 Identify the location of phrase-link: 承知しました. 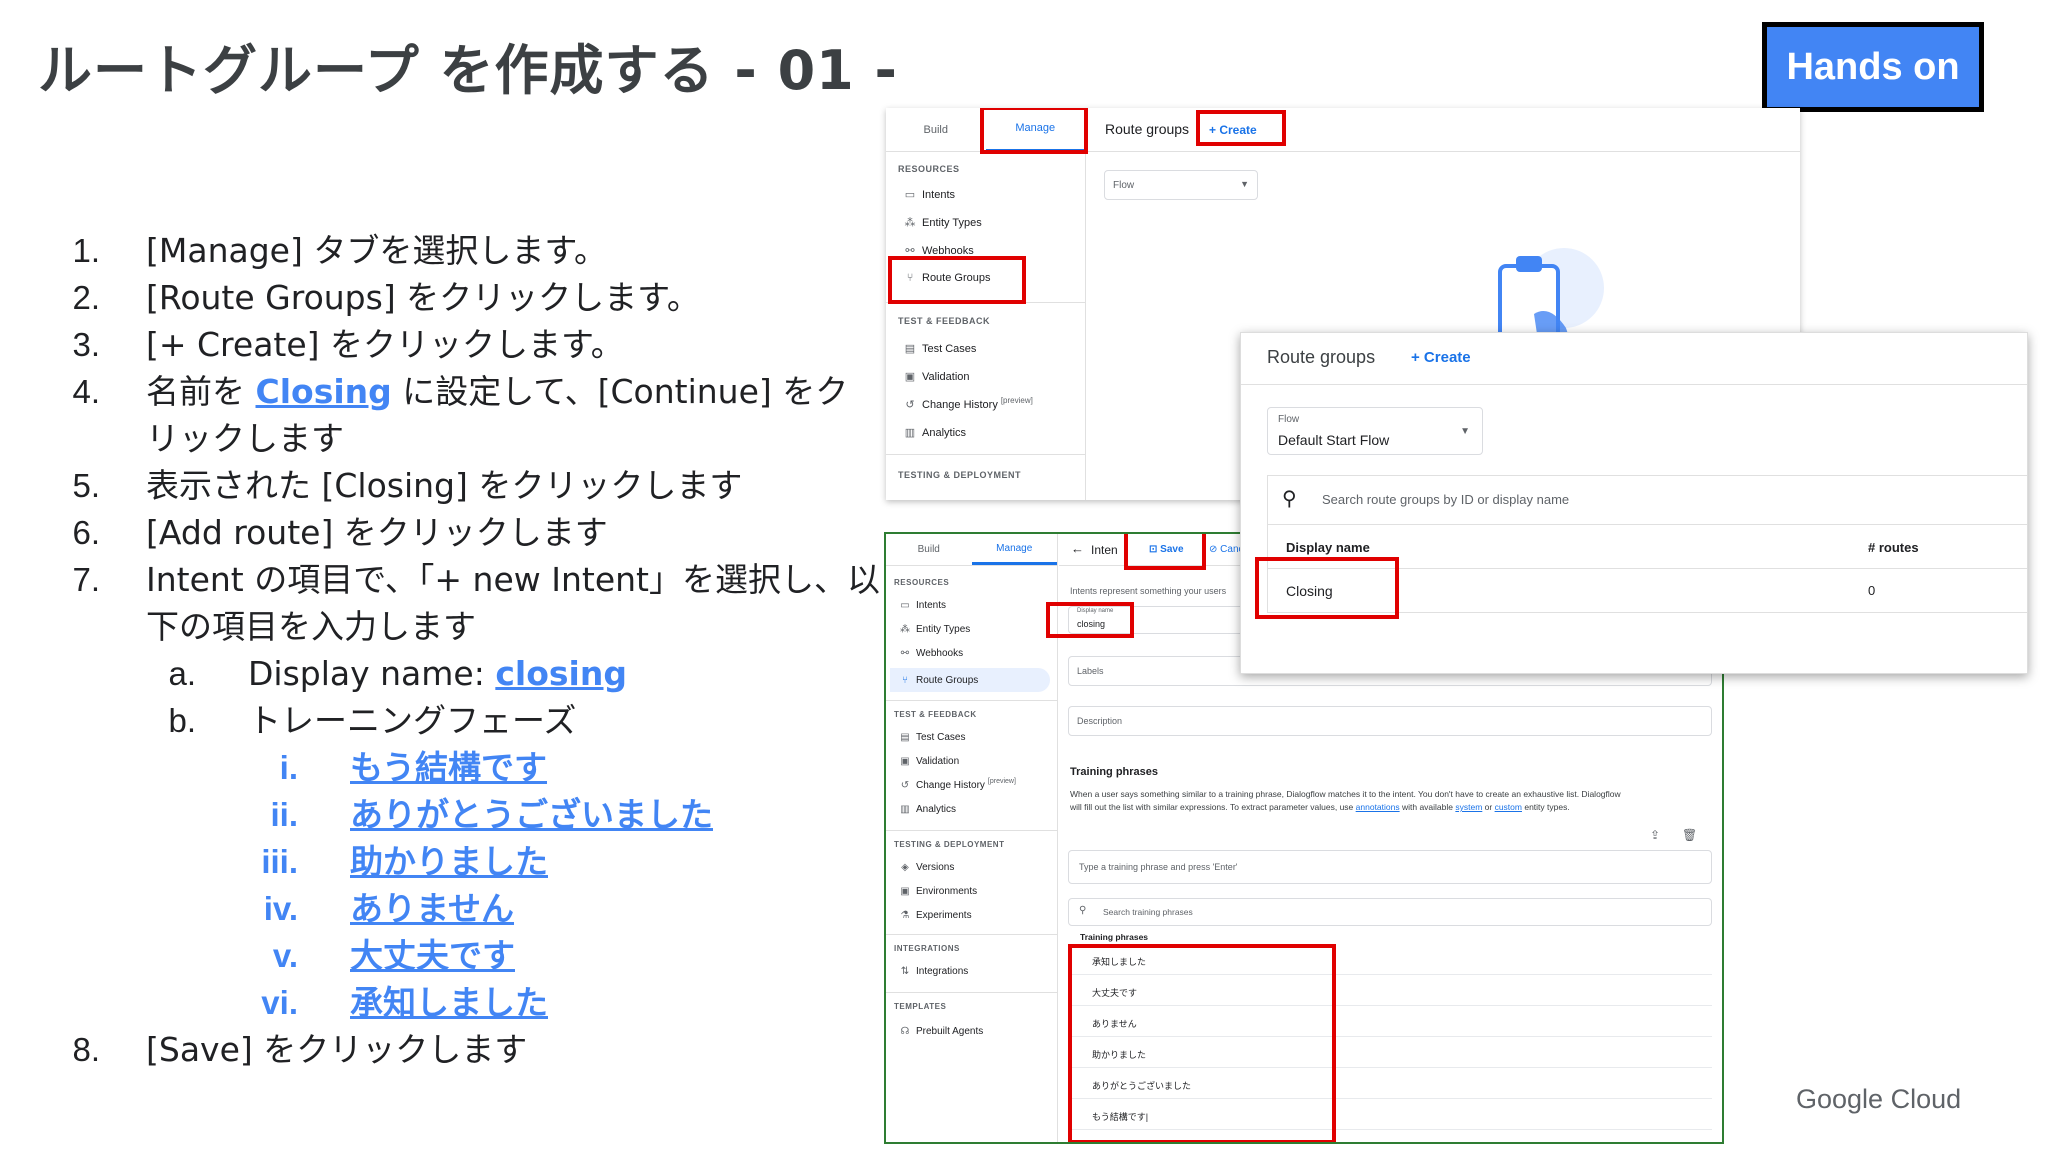
(449, 1003).